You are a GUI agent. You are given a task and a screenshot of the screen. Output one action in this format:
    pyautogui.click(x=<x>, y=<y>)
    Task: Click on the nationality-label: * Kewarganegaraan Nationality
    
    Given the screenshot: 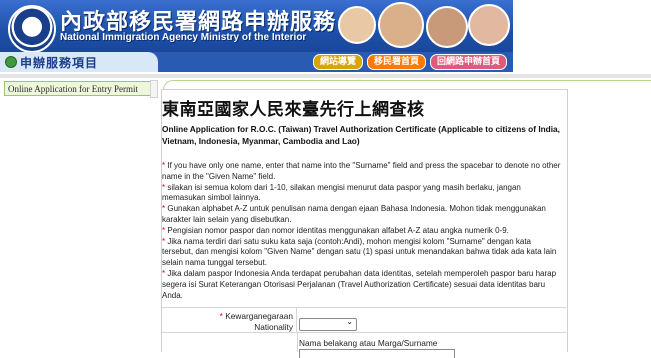 What is the action you would take?
    pyautogui.click(x=229, y=320)
    